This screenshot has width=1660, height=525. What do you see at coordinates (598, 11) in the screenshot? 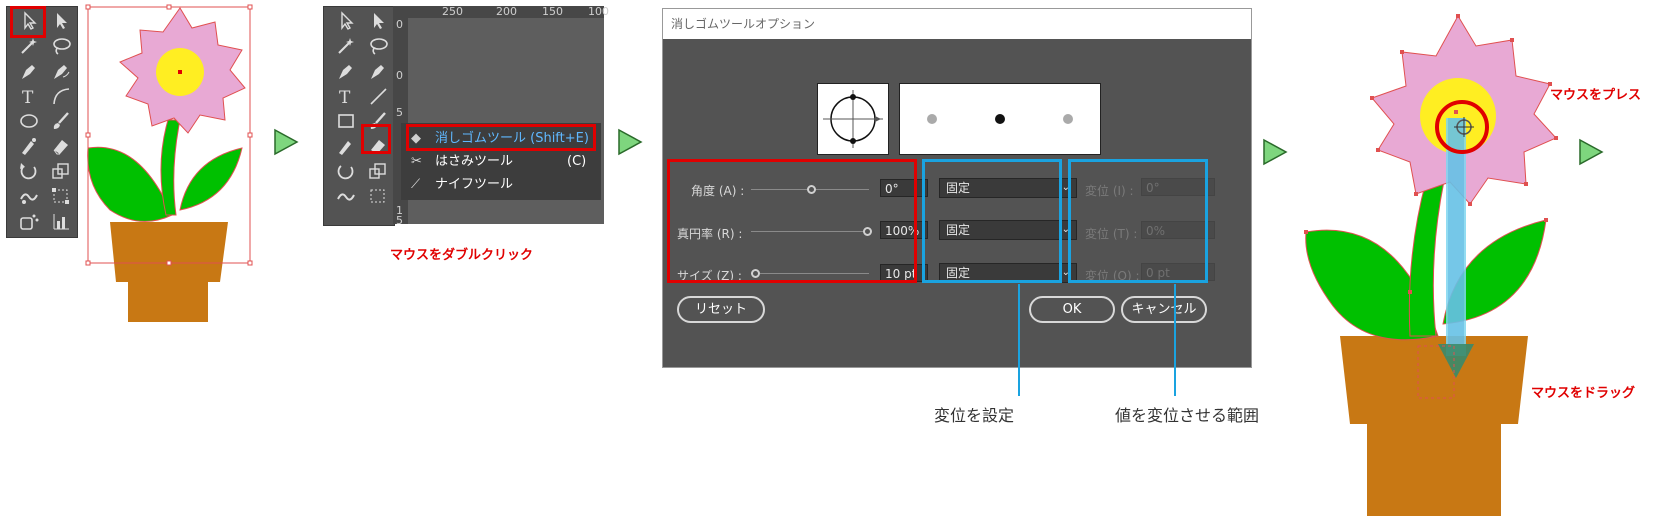
I see `ruler-label: 100` at bounding box center [598, 11].